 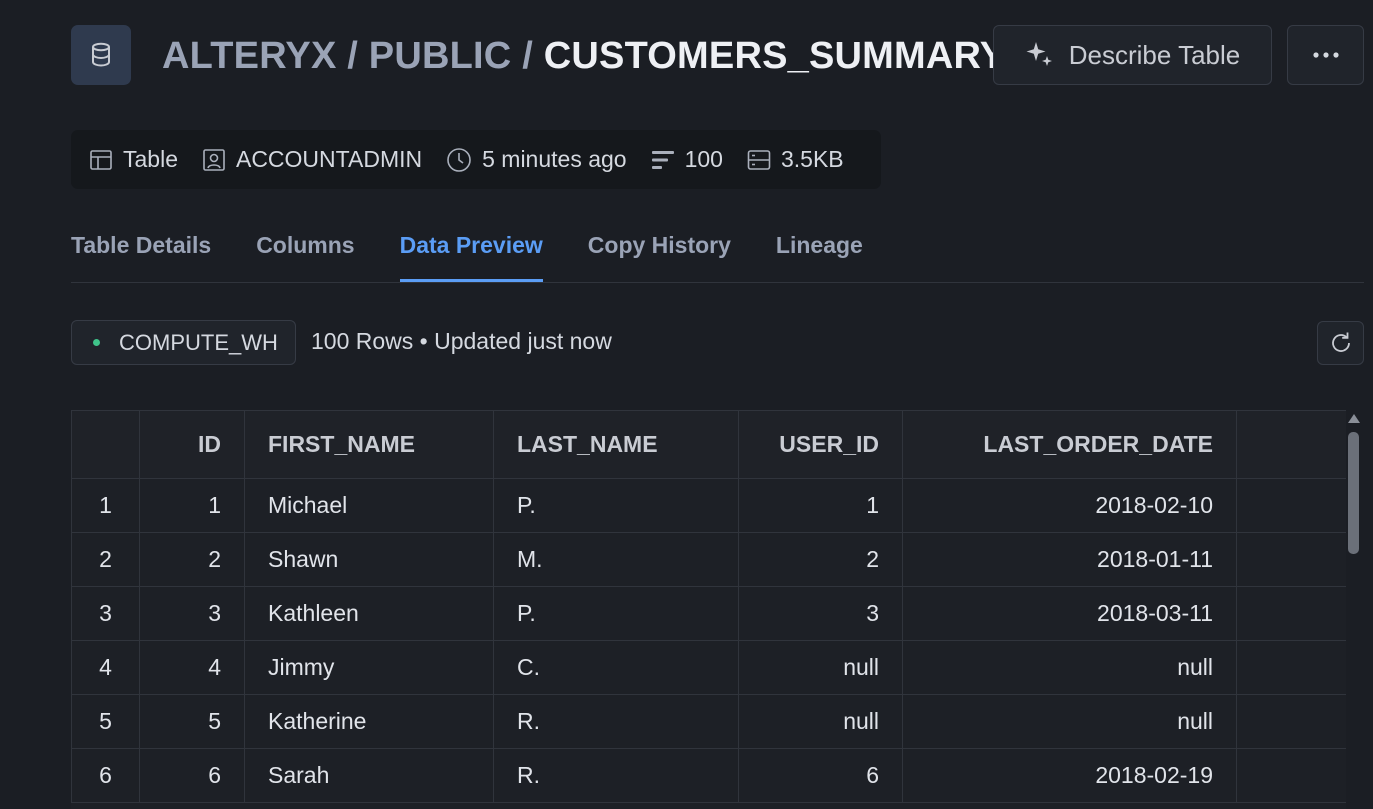 I want to click on more-horizontal-icon, so click(x=1325, y=55).